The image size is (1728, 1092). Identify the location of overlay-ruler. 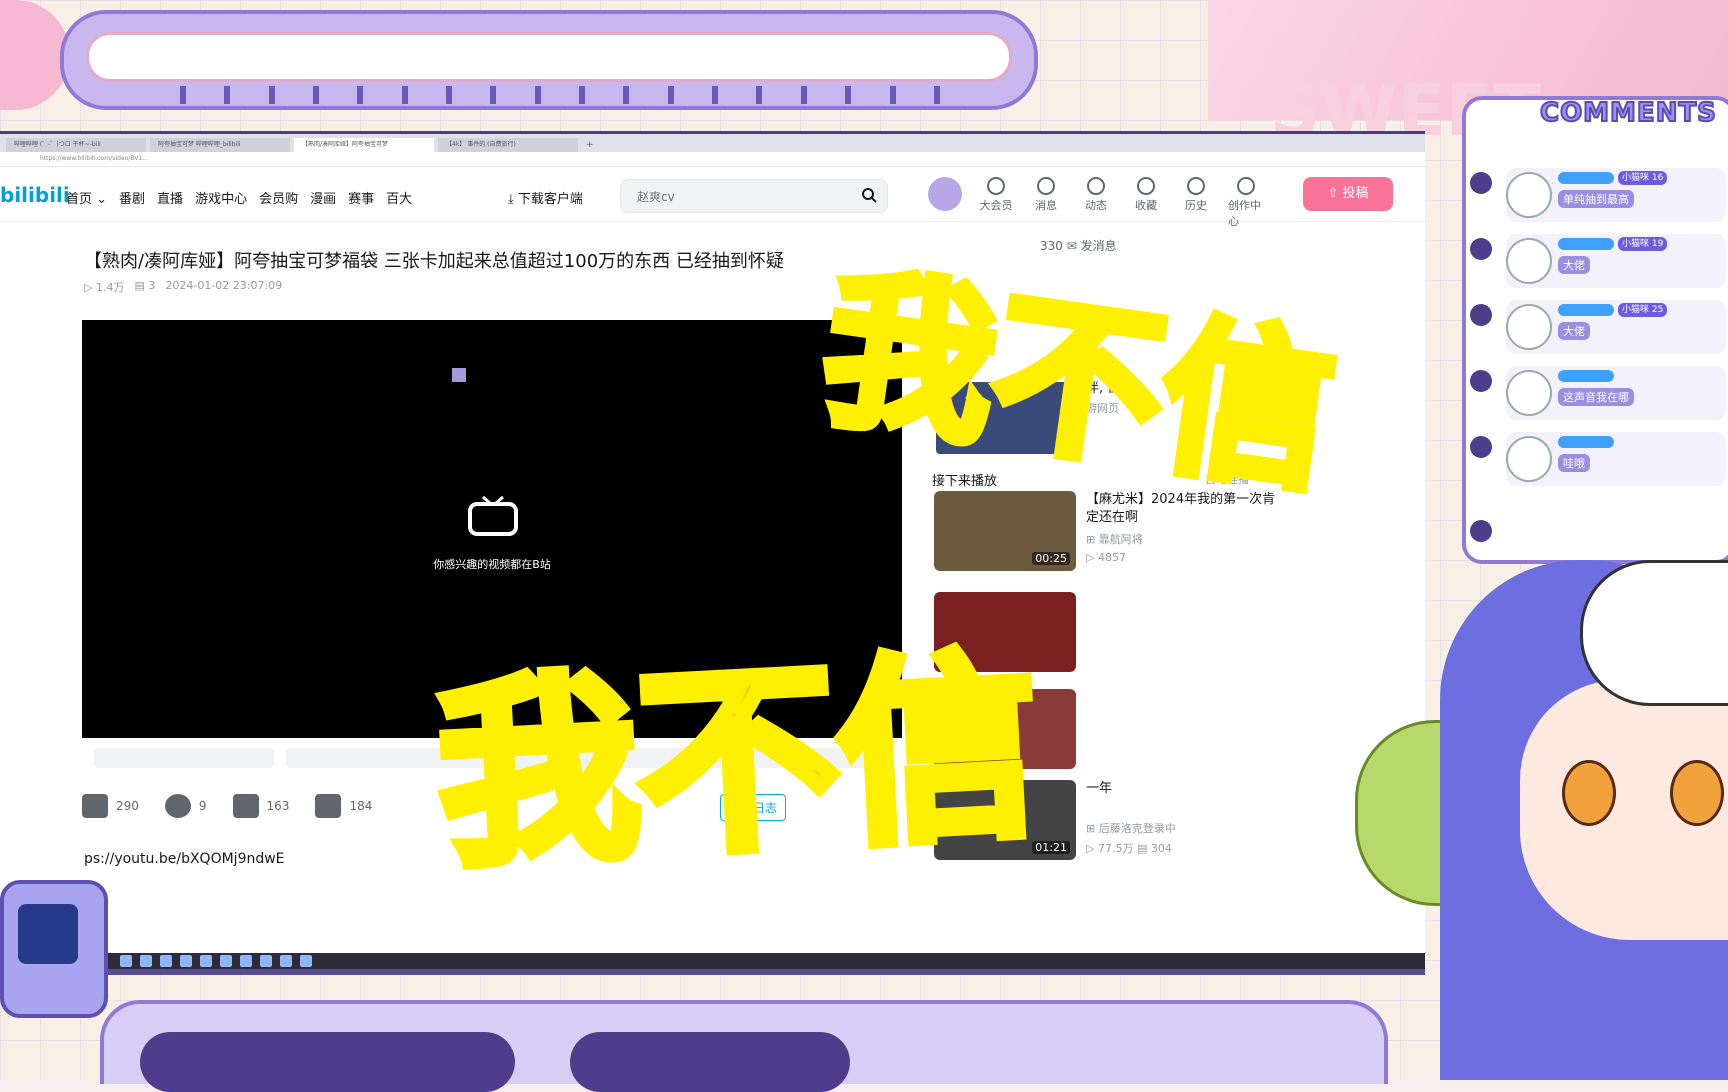
(560, 95).